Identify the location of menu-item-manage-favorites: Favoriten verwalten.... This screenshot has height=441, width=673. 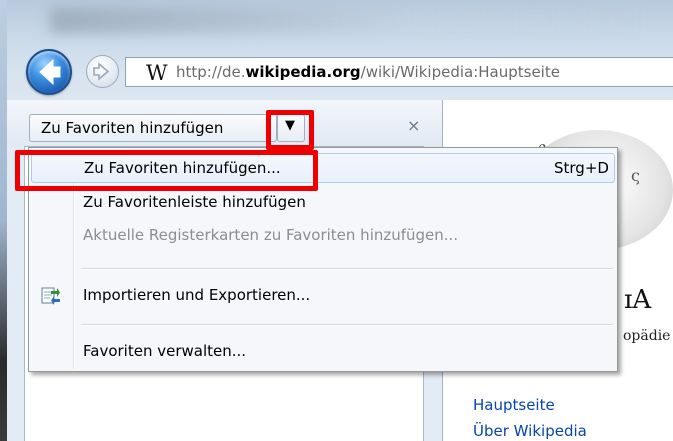
(323, 352).